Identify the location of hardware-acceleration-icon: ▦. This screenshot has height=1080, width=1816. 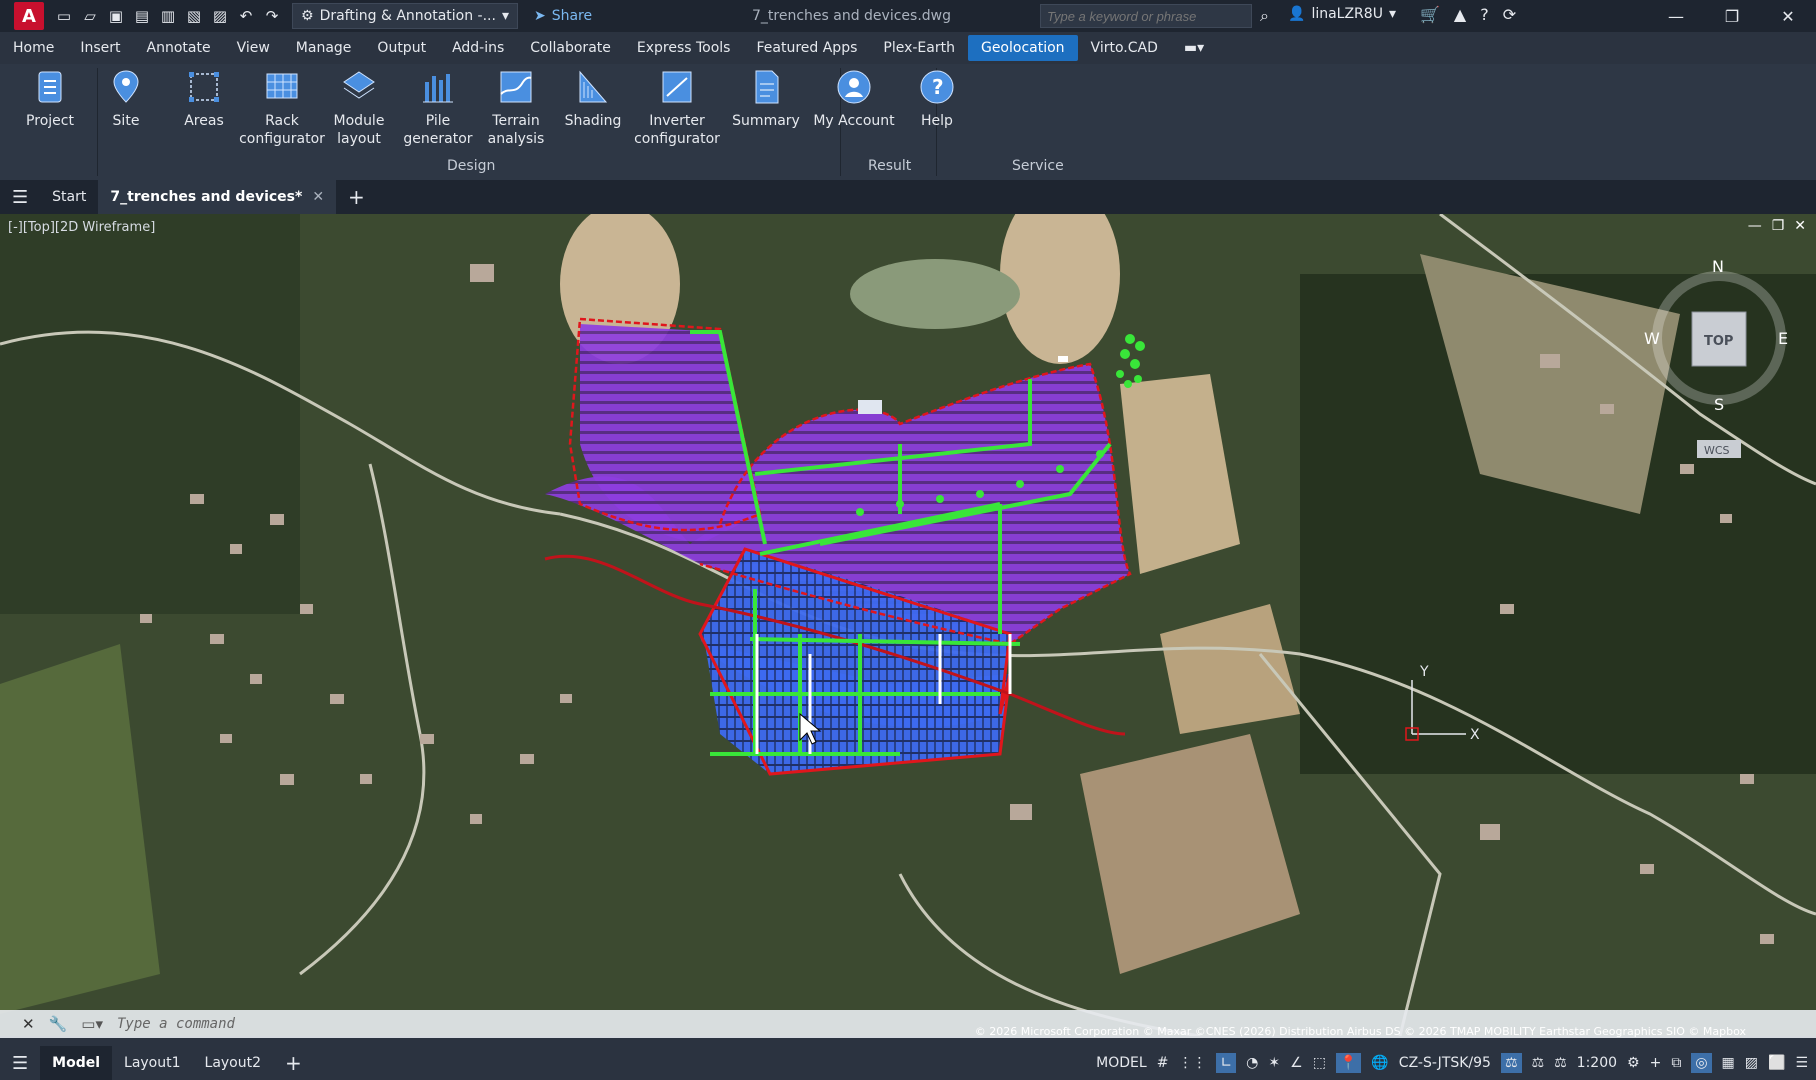
(1728, 1063).